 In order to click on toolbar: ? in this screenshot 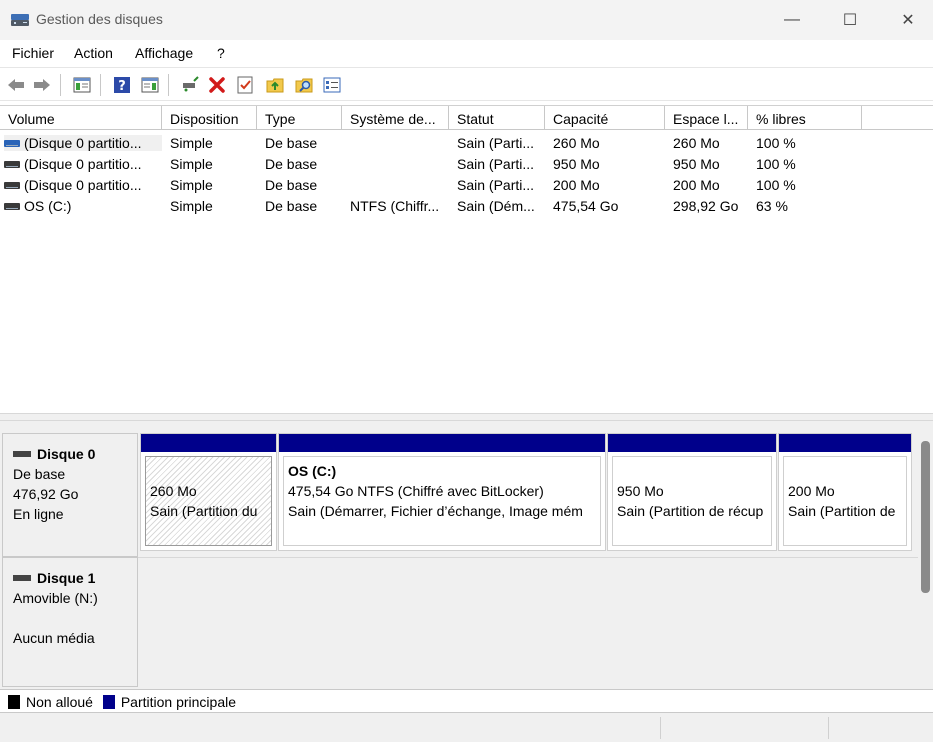, I will do `click(466, 84)`.